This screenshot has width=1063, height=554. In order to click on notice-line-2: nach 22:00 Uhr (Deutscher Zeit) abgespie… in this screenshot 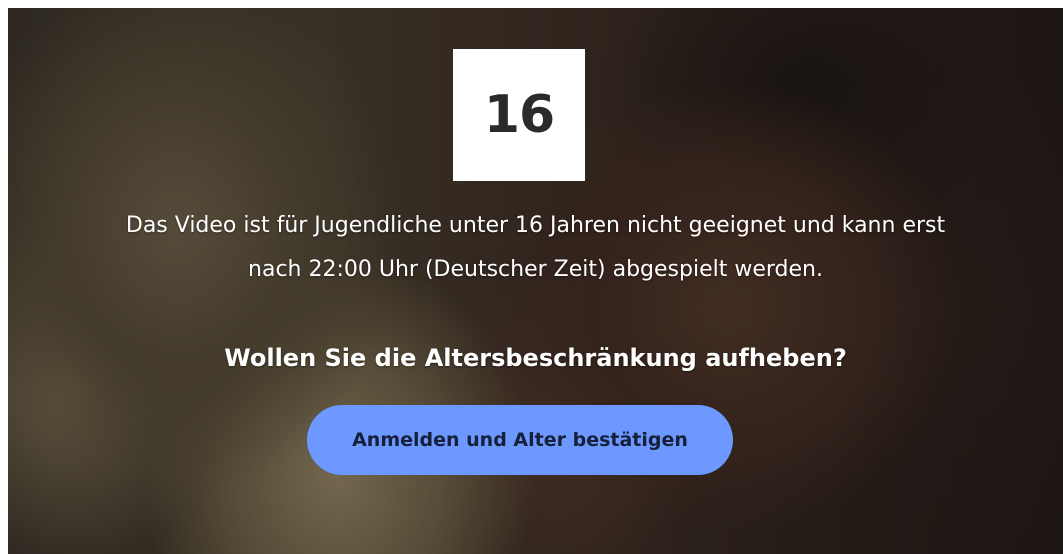, I will do `click(535, 269)`.